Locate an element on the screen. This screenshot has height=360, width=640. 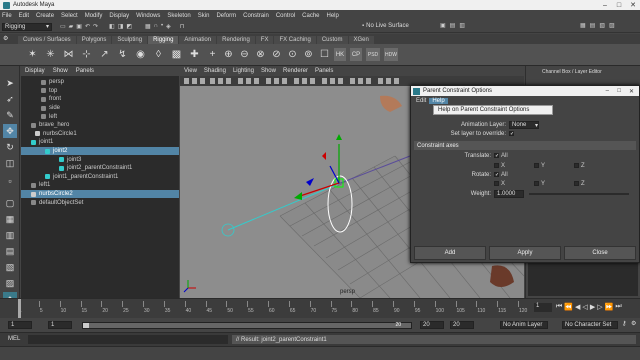
shelf-tab-fx-caching: FX Caching is located at coordinates (295, 40).